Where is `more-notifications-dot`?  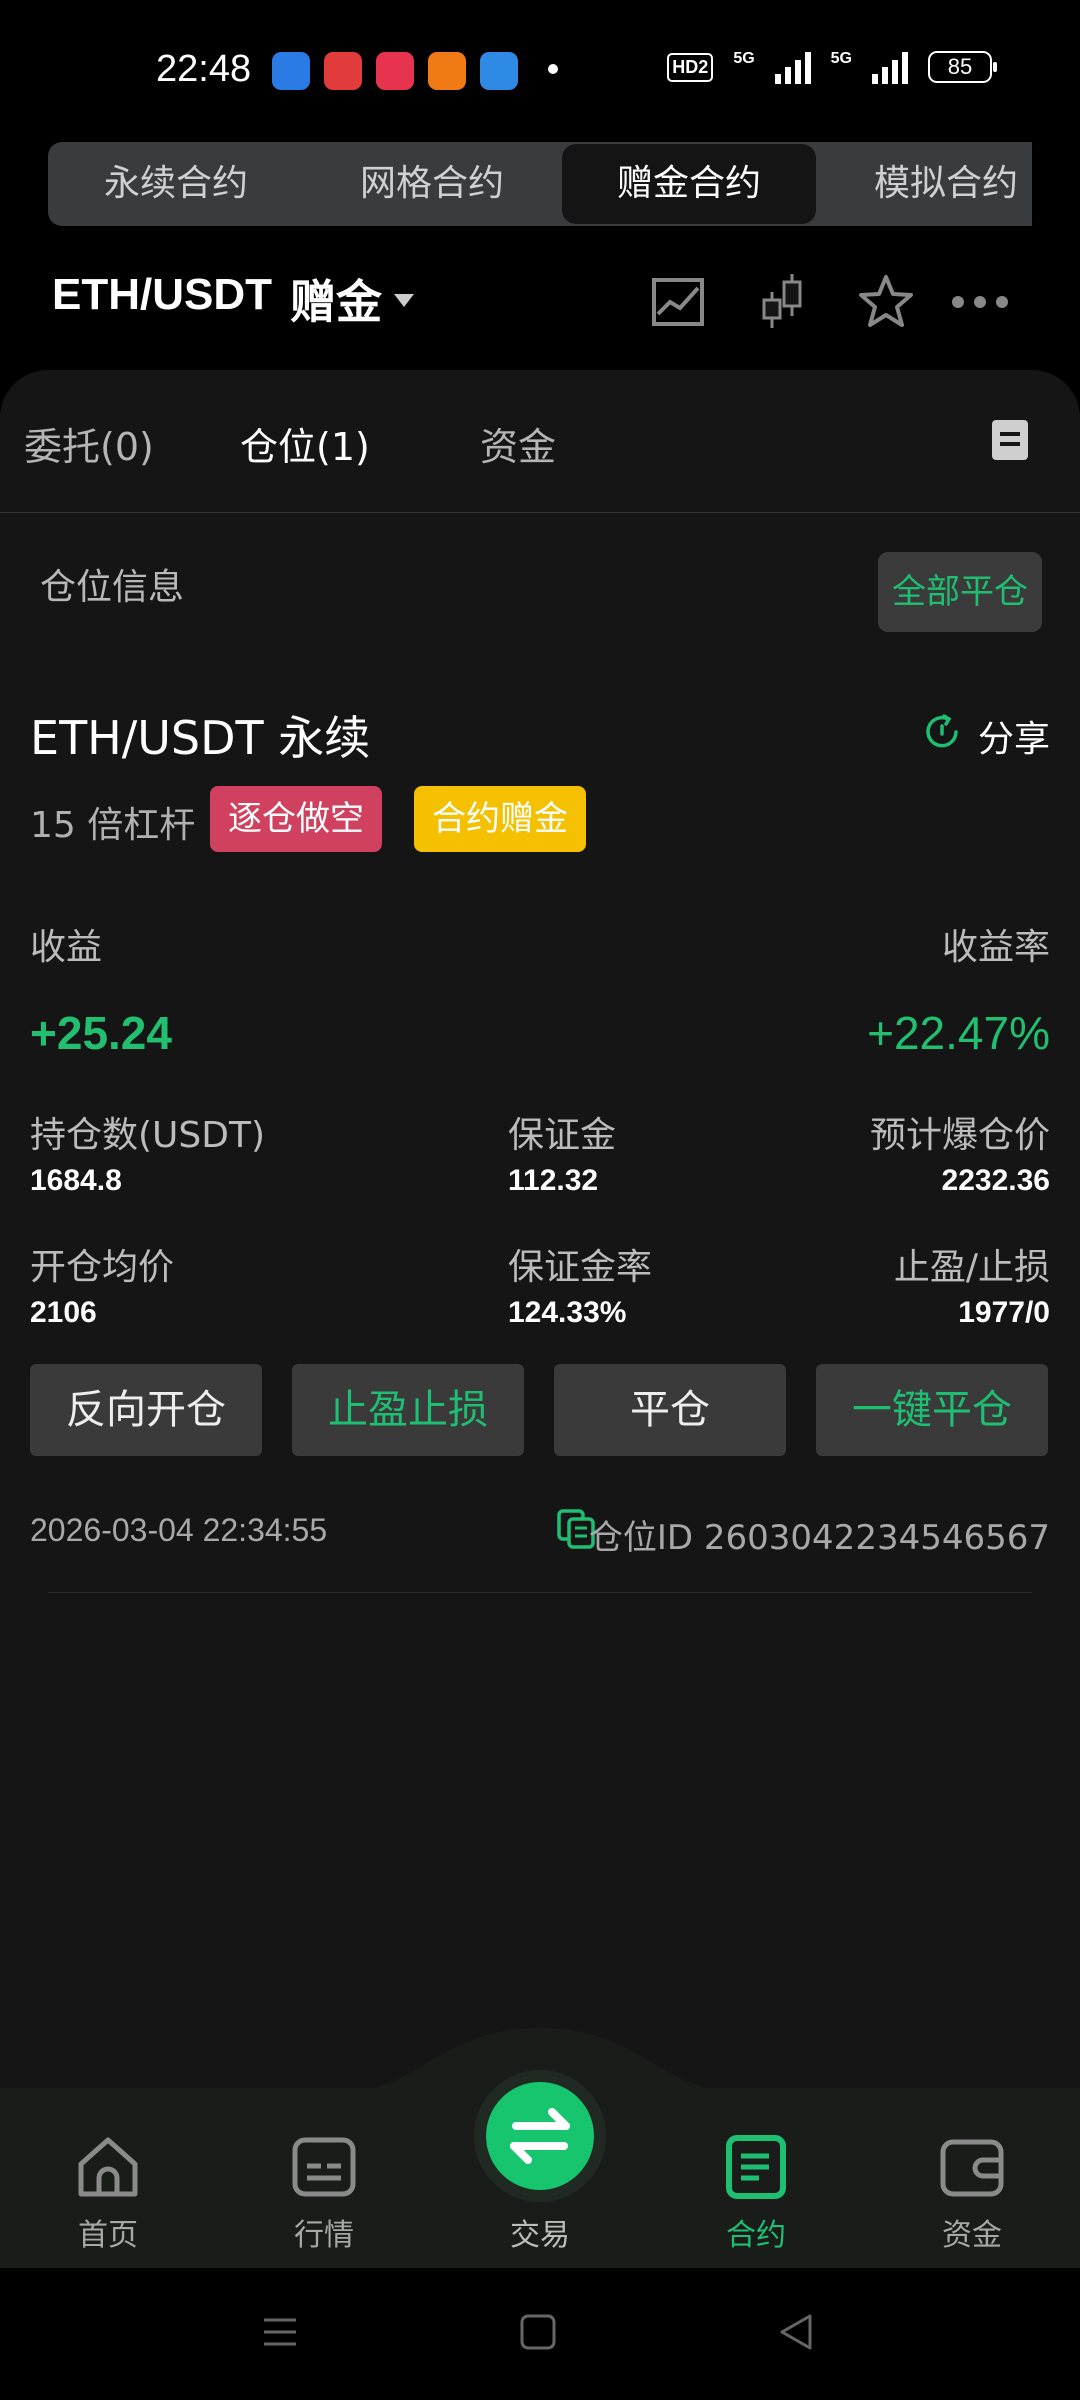 more-notifications-dot is located at coordinates (553, 69).